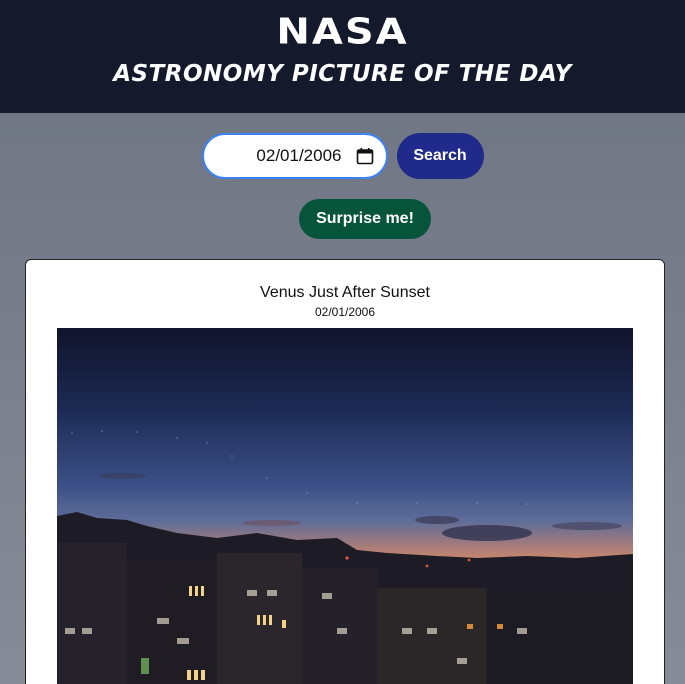 The width and height of the screenshot is (685, 684). I want to click on surprise-button: Surprise me!, so click(365, 219).